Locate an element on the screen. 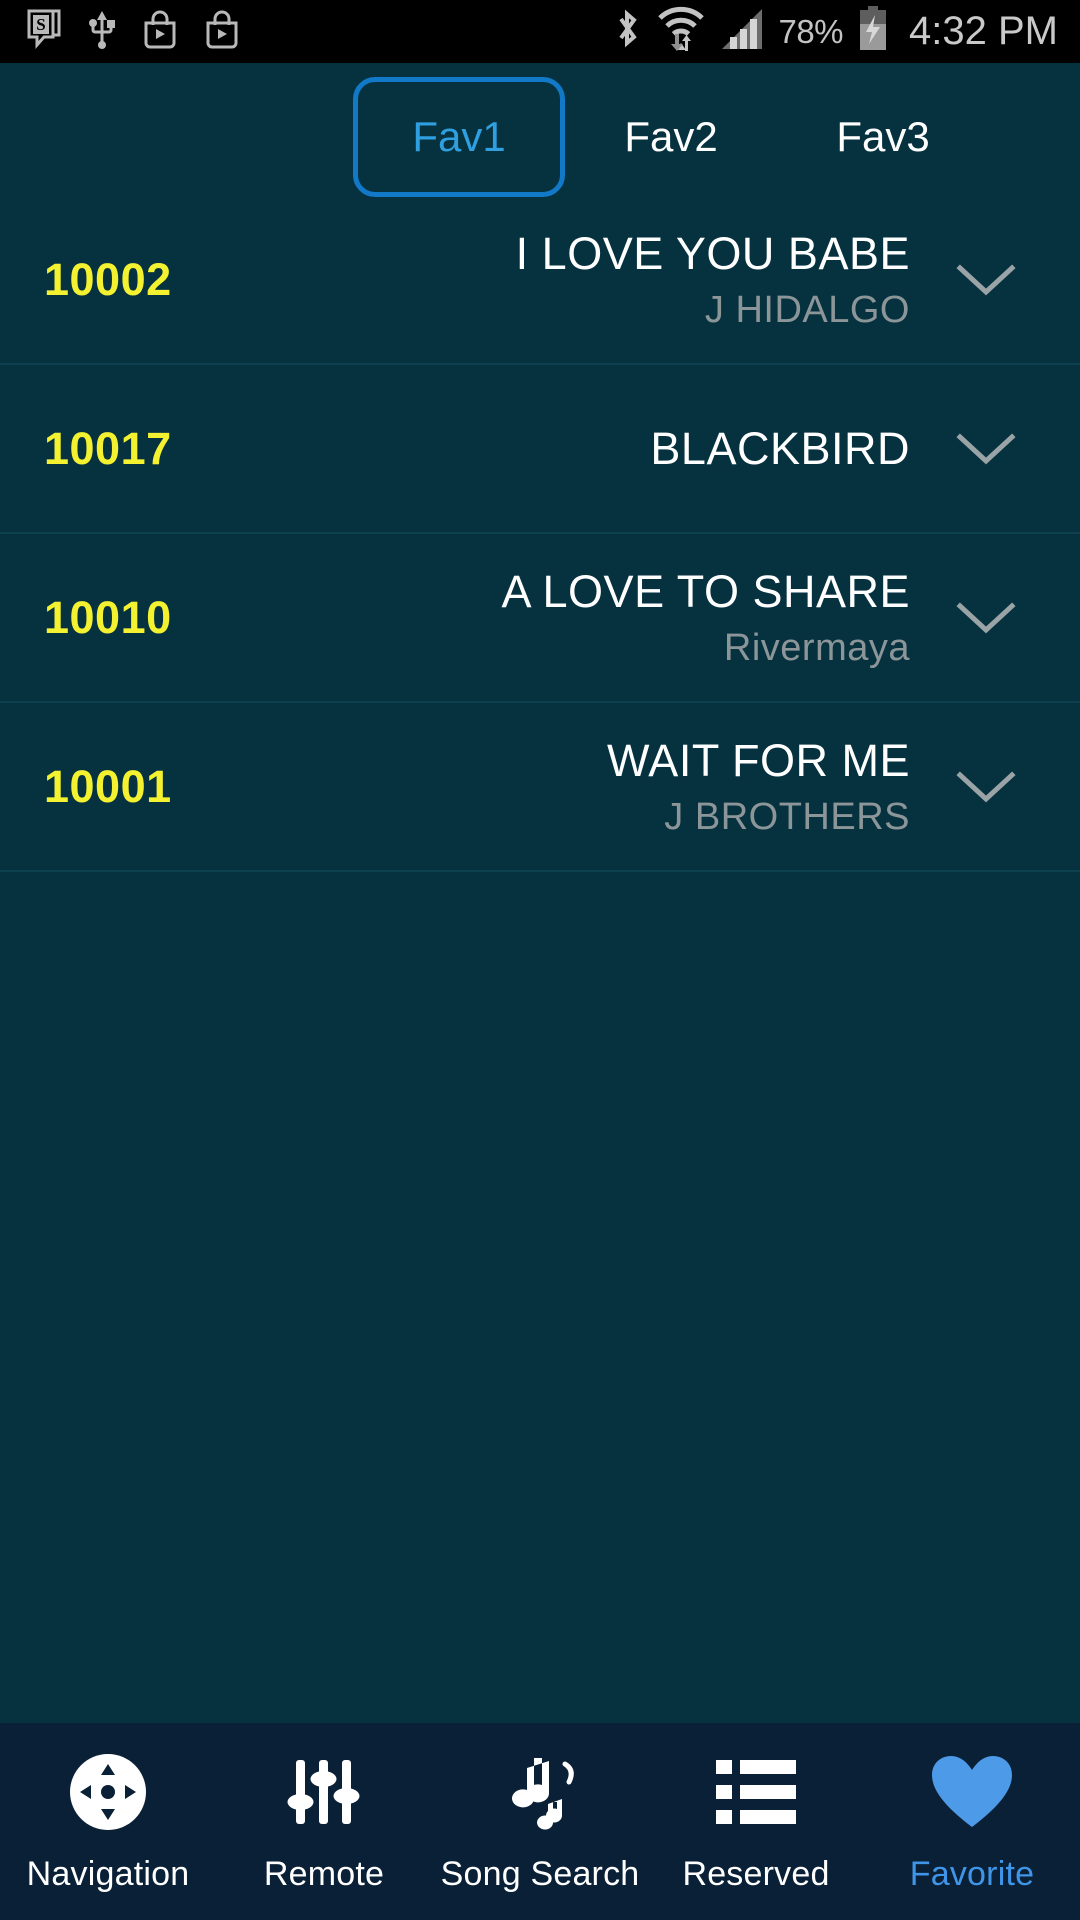 The width and height of the screenshot is (1080, 1920). song-text-block: BLACKBIRD is located at coordinates (780, 448).